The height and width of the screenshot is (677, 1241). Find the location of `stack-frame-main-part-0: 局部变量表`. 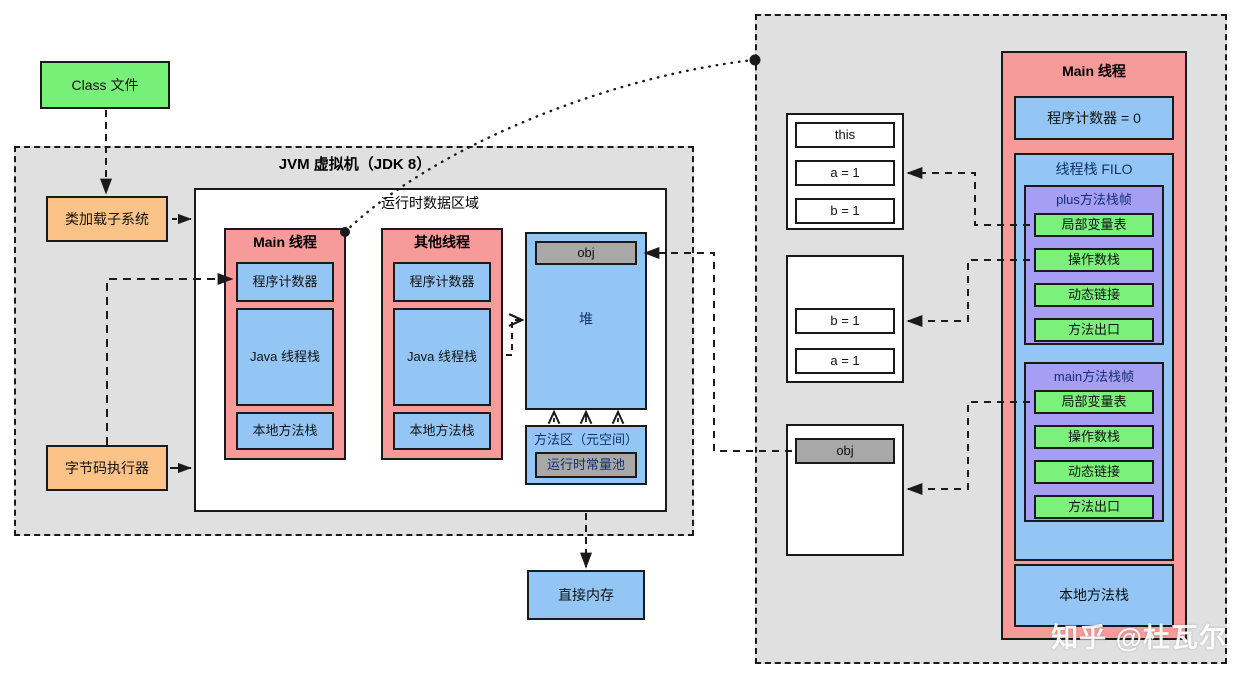

stack-frame-main-part-0: 局部变量表 is located at coordinates (1094, 402).